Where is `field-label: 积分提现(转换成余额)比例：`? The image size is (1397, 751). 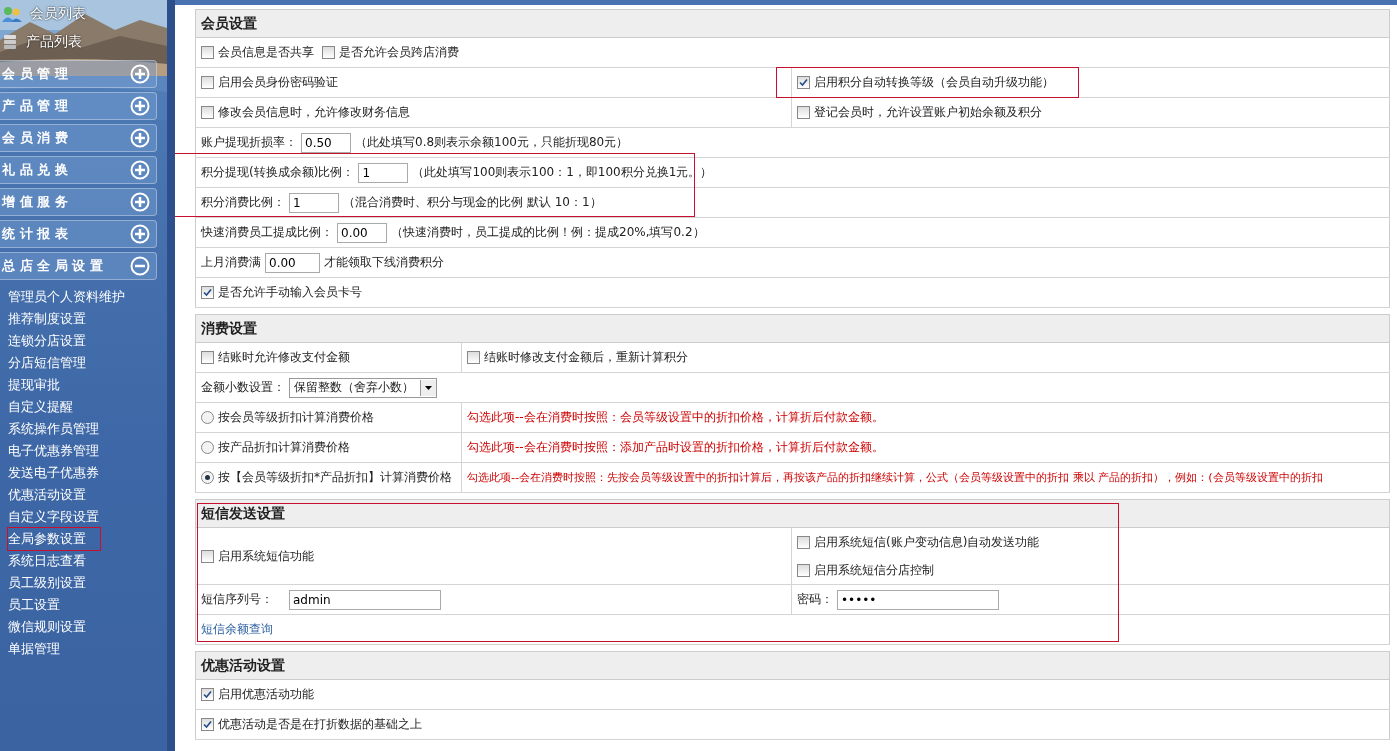 field-label: 积分提现(转换成余额)比例： is located at coordinates (278, 172).